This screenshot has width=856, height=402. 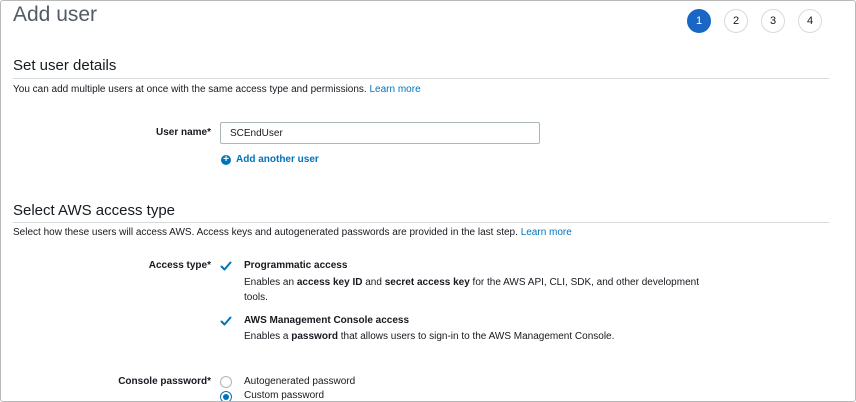 I want to click on step-2: 2, so click(x=736, y=21).